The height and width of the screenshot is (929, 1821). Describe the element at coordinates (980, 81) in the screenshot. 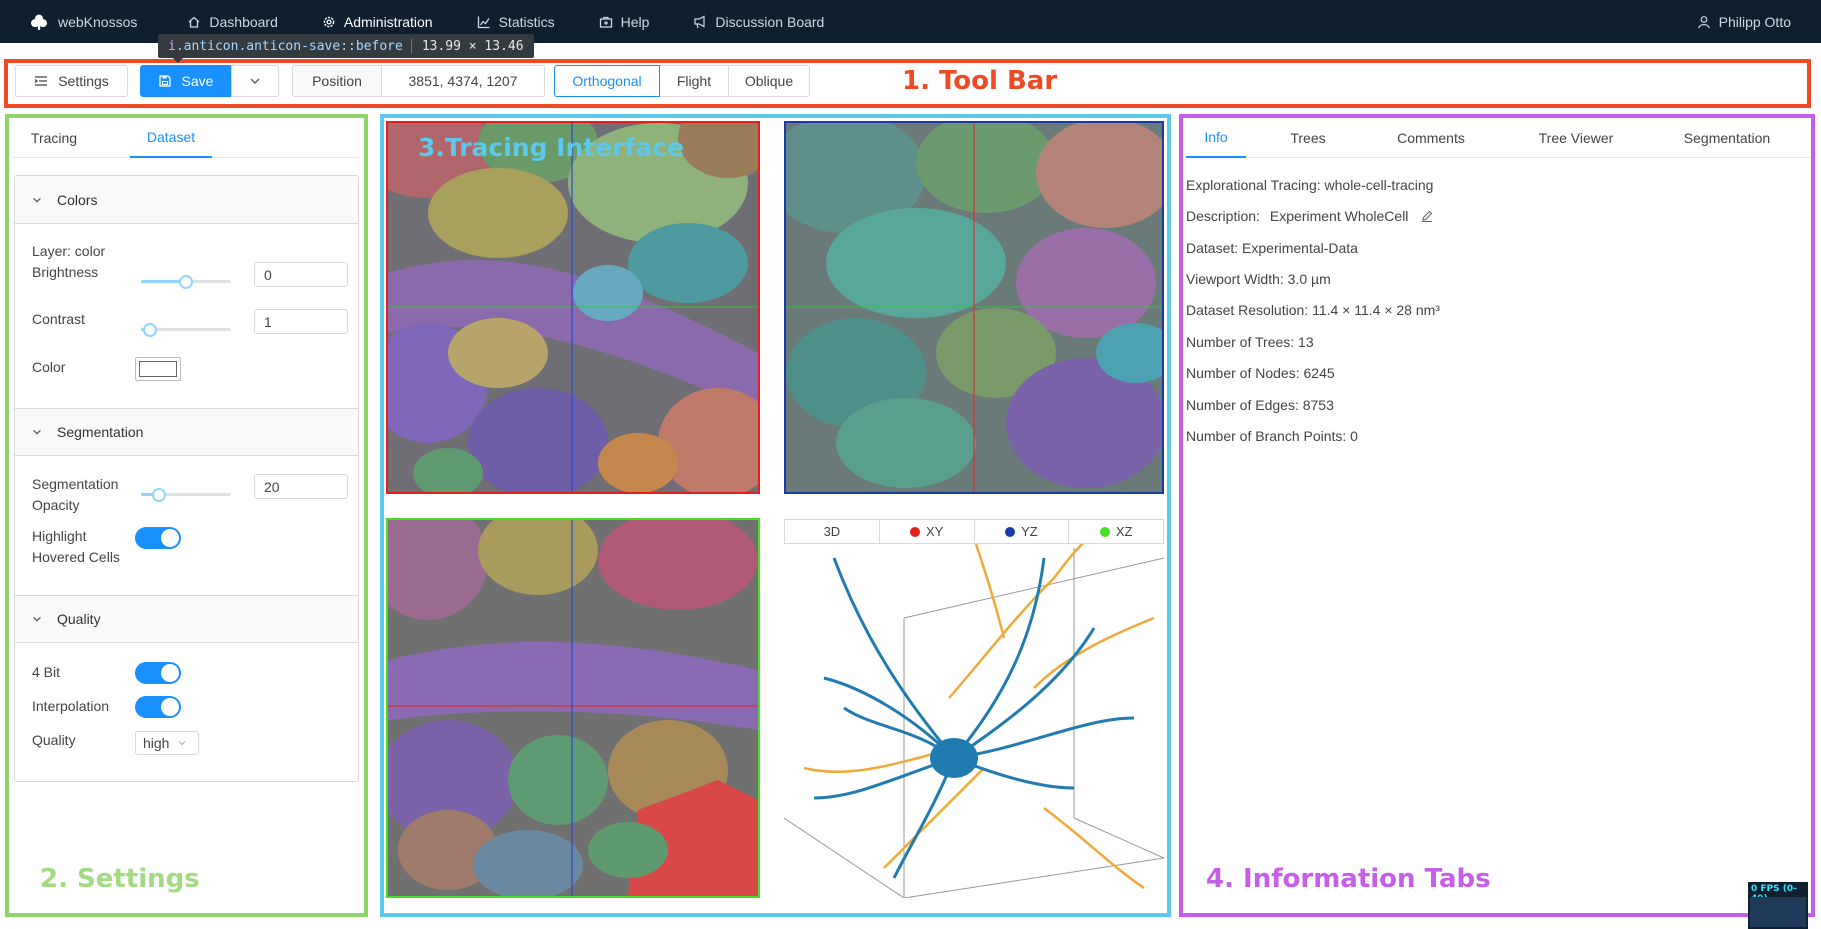

I see `toolbar-annotation-label: 1. Tool Bar` at that location.